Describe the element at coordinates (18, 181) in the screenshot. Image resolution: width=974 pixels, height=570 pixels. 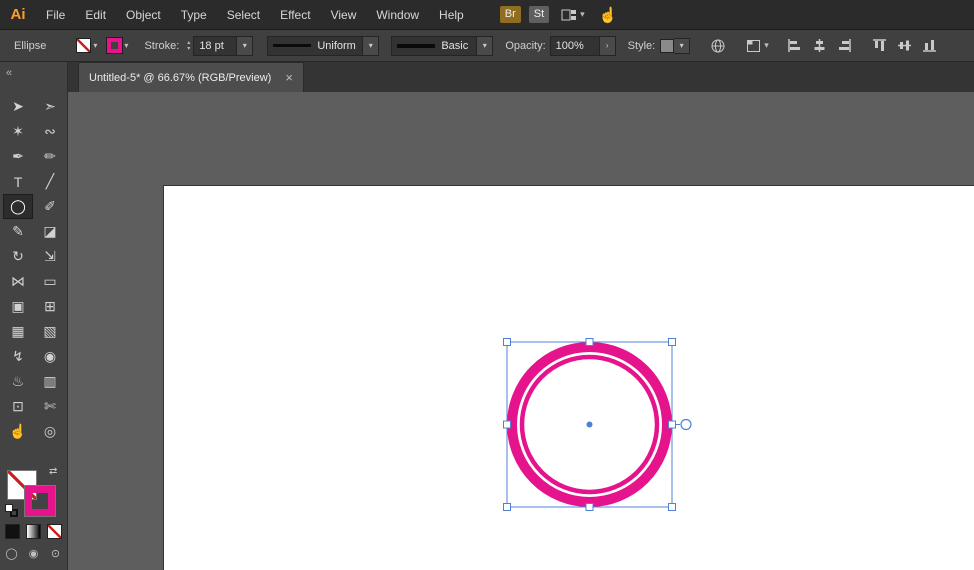
I see `type-tool: T` at that location.